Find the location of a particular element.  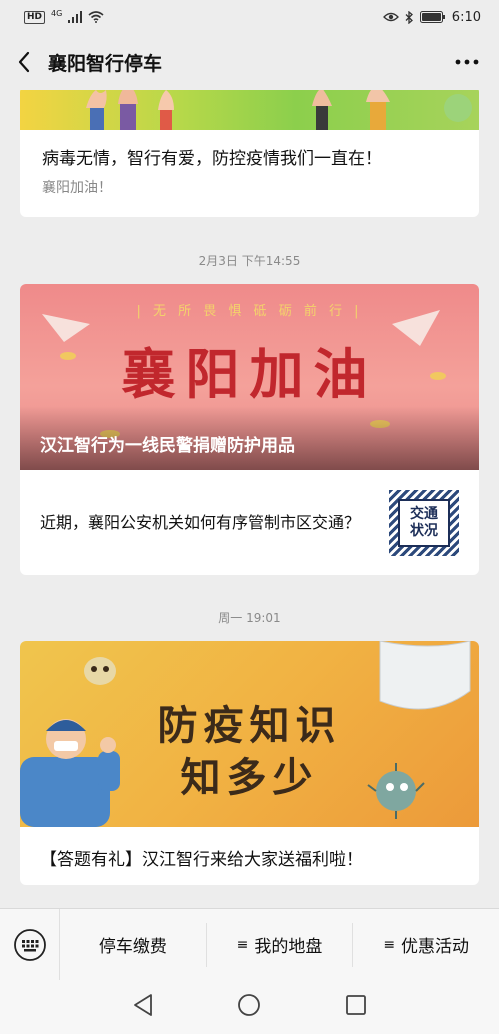

signal-icon is located at coordinates (75, 17).